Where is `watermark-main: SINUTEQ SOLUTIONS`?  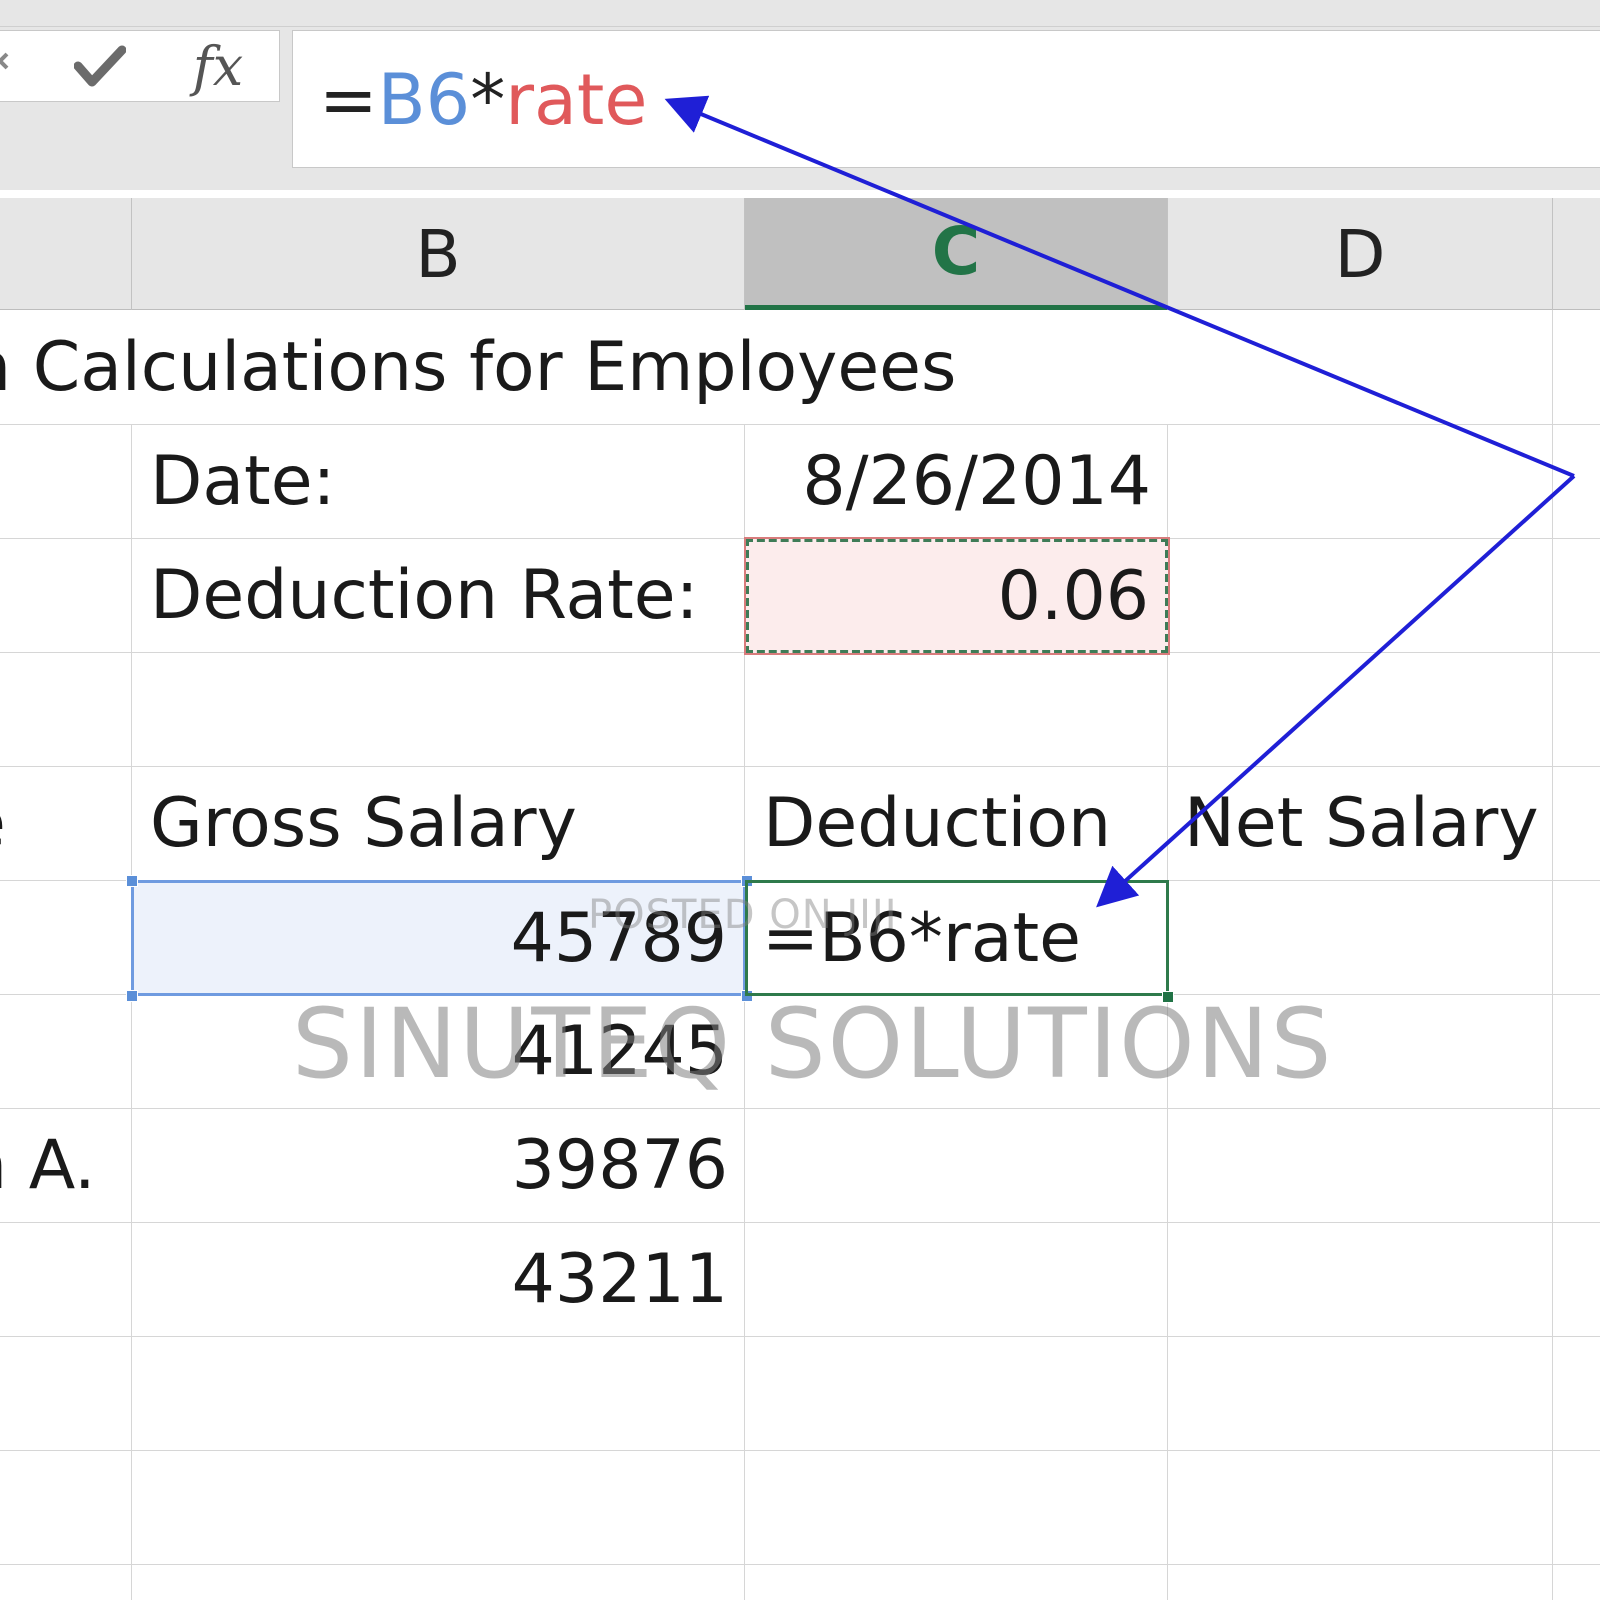 watermark-main: SINUTEQ SOLUTIONS is located at coordinates (812, 1044).